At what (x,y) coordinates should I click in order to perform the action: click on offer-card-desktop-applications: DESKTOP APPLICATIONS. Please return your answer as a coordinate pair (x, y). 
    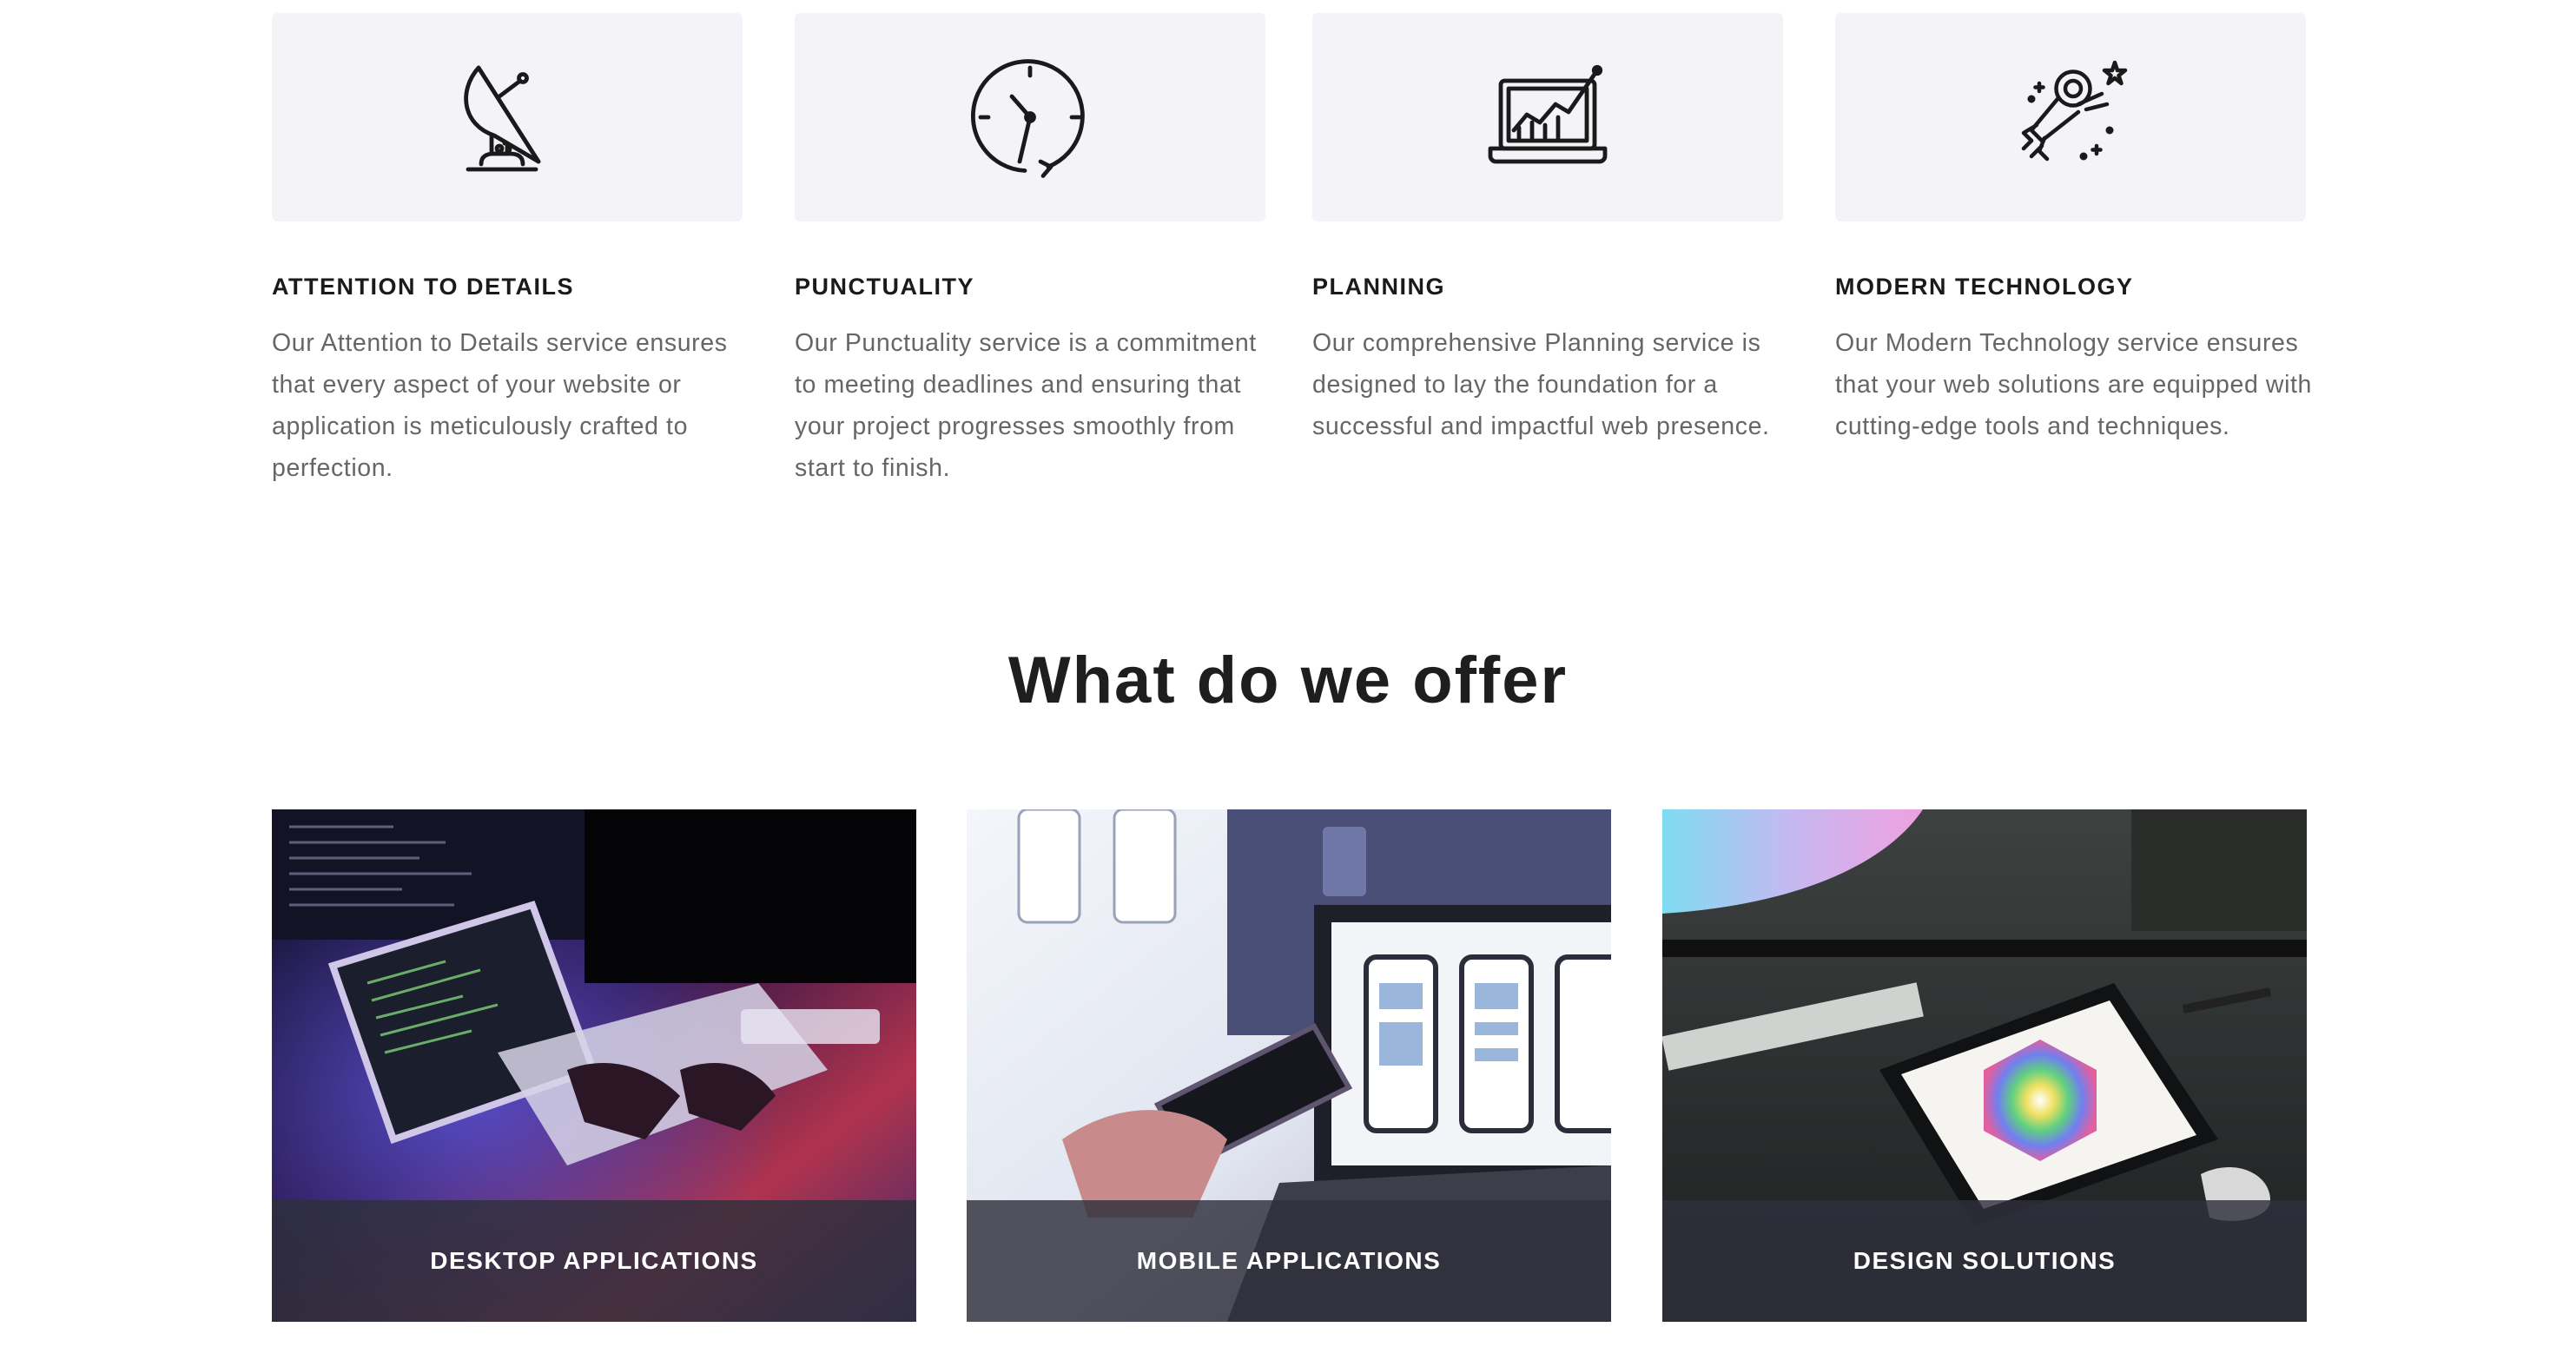
    Looking at the image, I should click on (594, 1065).